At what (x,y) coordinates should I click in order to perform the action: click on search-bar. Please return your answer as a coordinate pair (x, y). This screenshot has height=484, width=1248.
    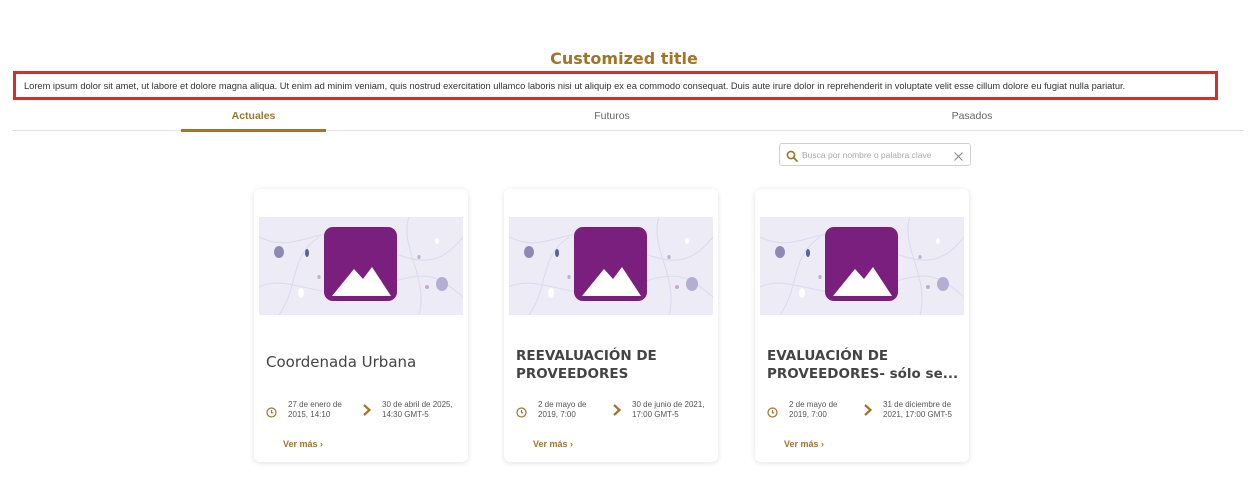
    Looking at the image, I should click on (875, 154).